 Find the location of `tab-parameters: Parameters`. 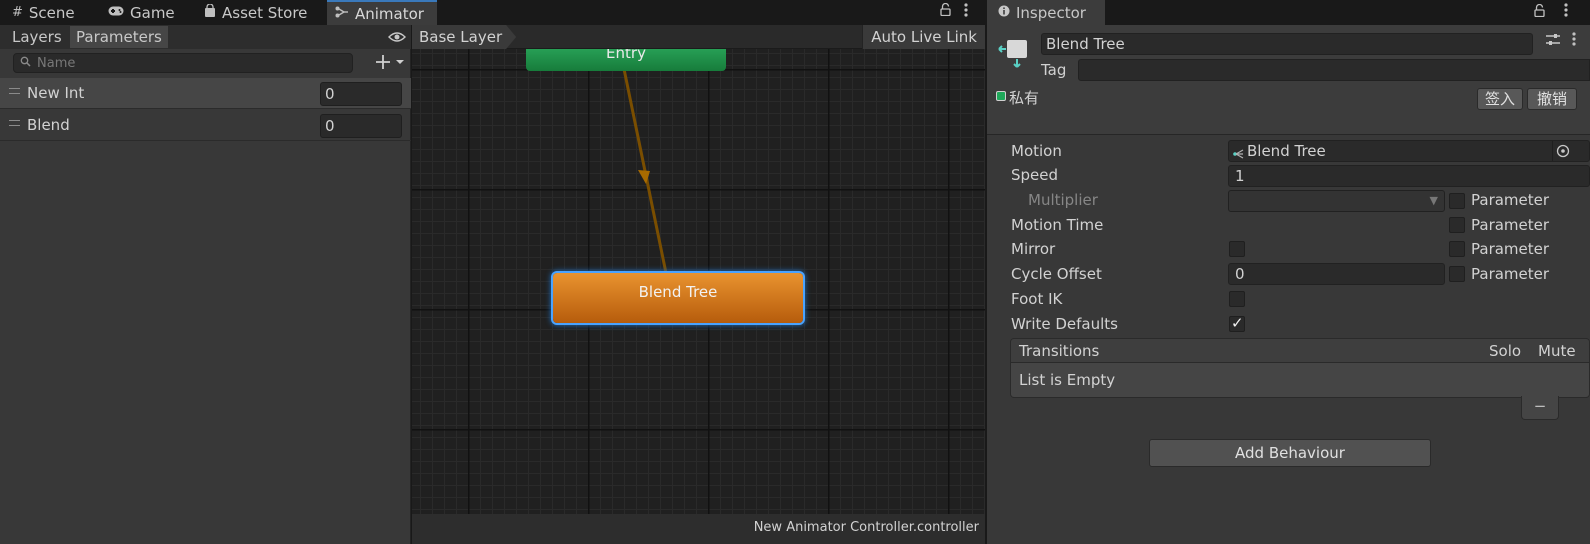

tab-parameters: Parameters is located at coordinates (119, 37).